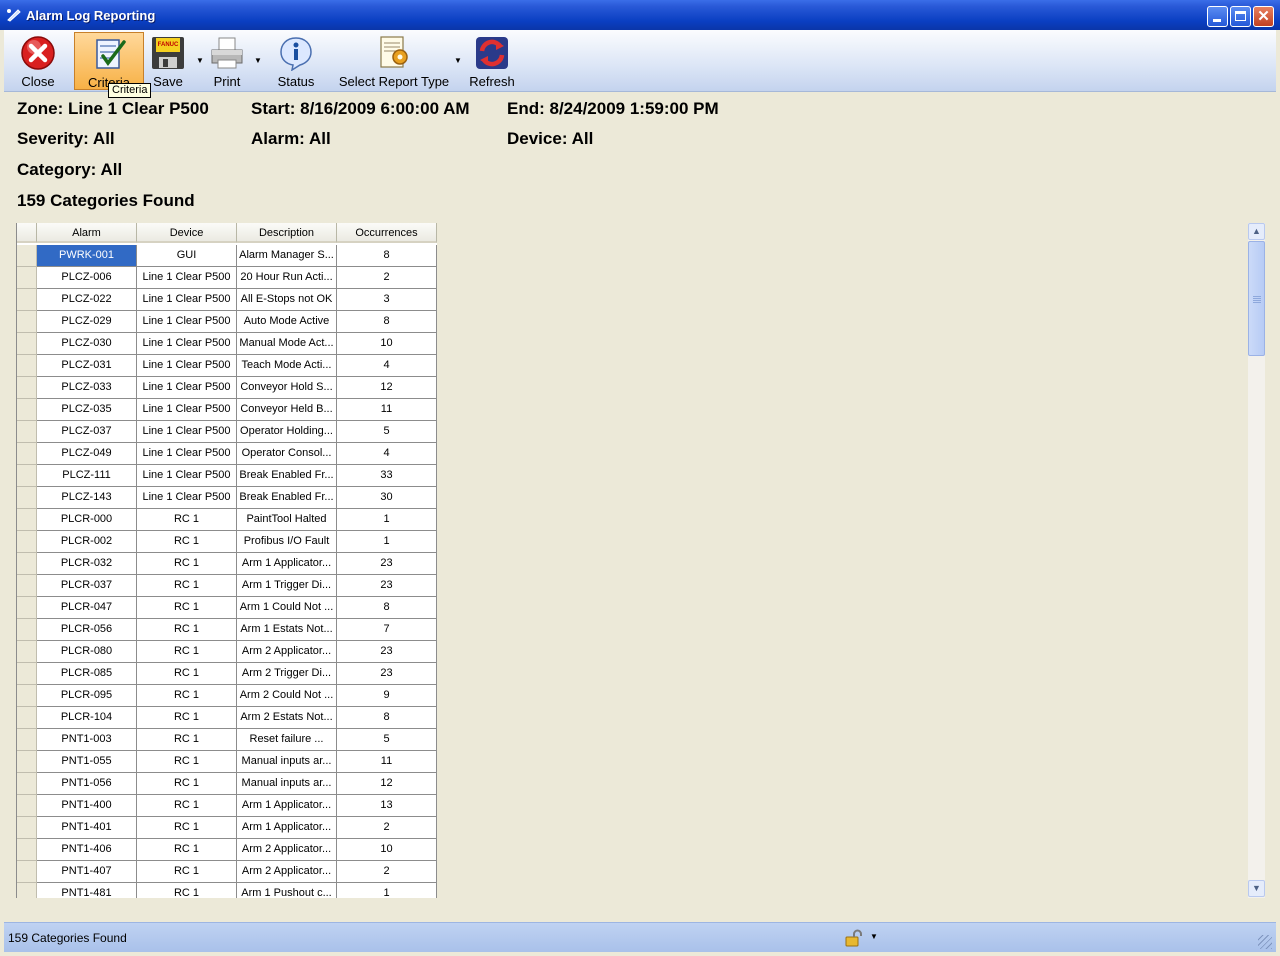  I want to click on print-dropdown-arrow: ▼, so click(258, 60).